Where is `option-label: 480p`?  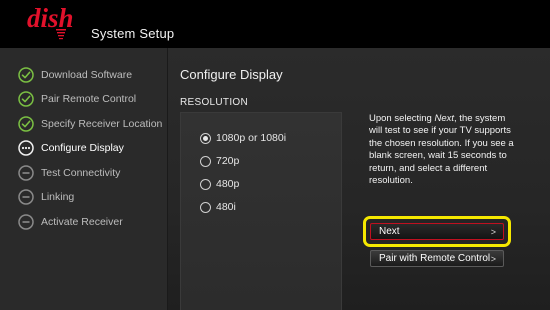 option-label: 480p is located at coordinates (228, 184).